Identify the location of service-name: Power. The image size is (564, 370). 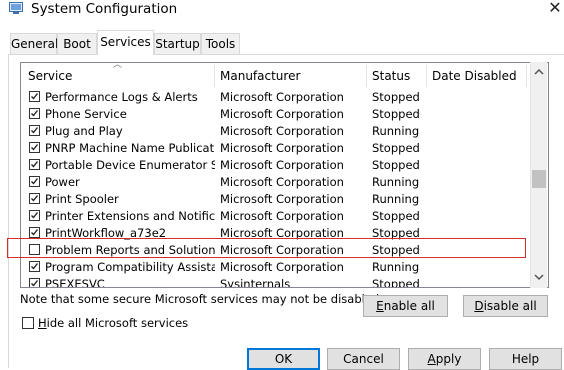
(62, 182).